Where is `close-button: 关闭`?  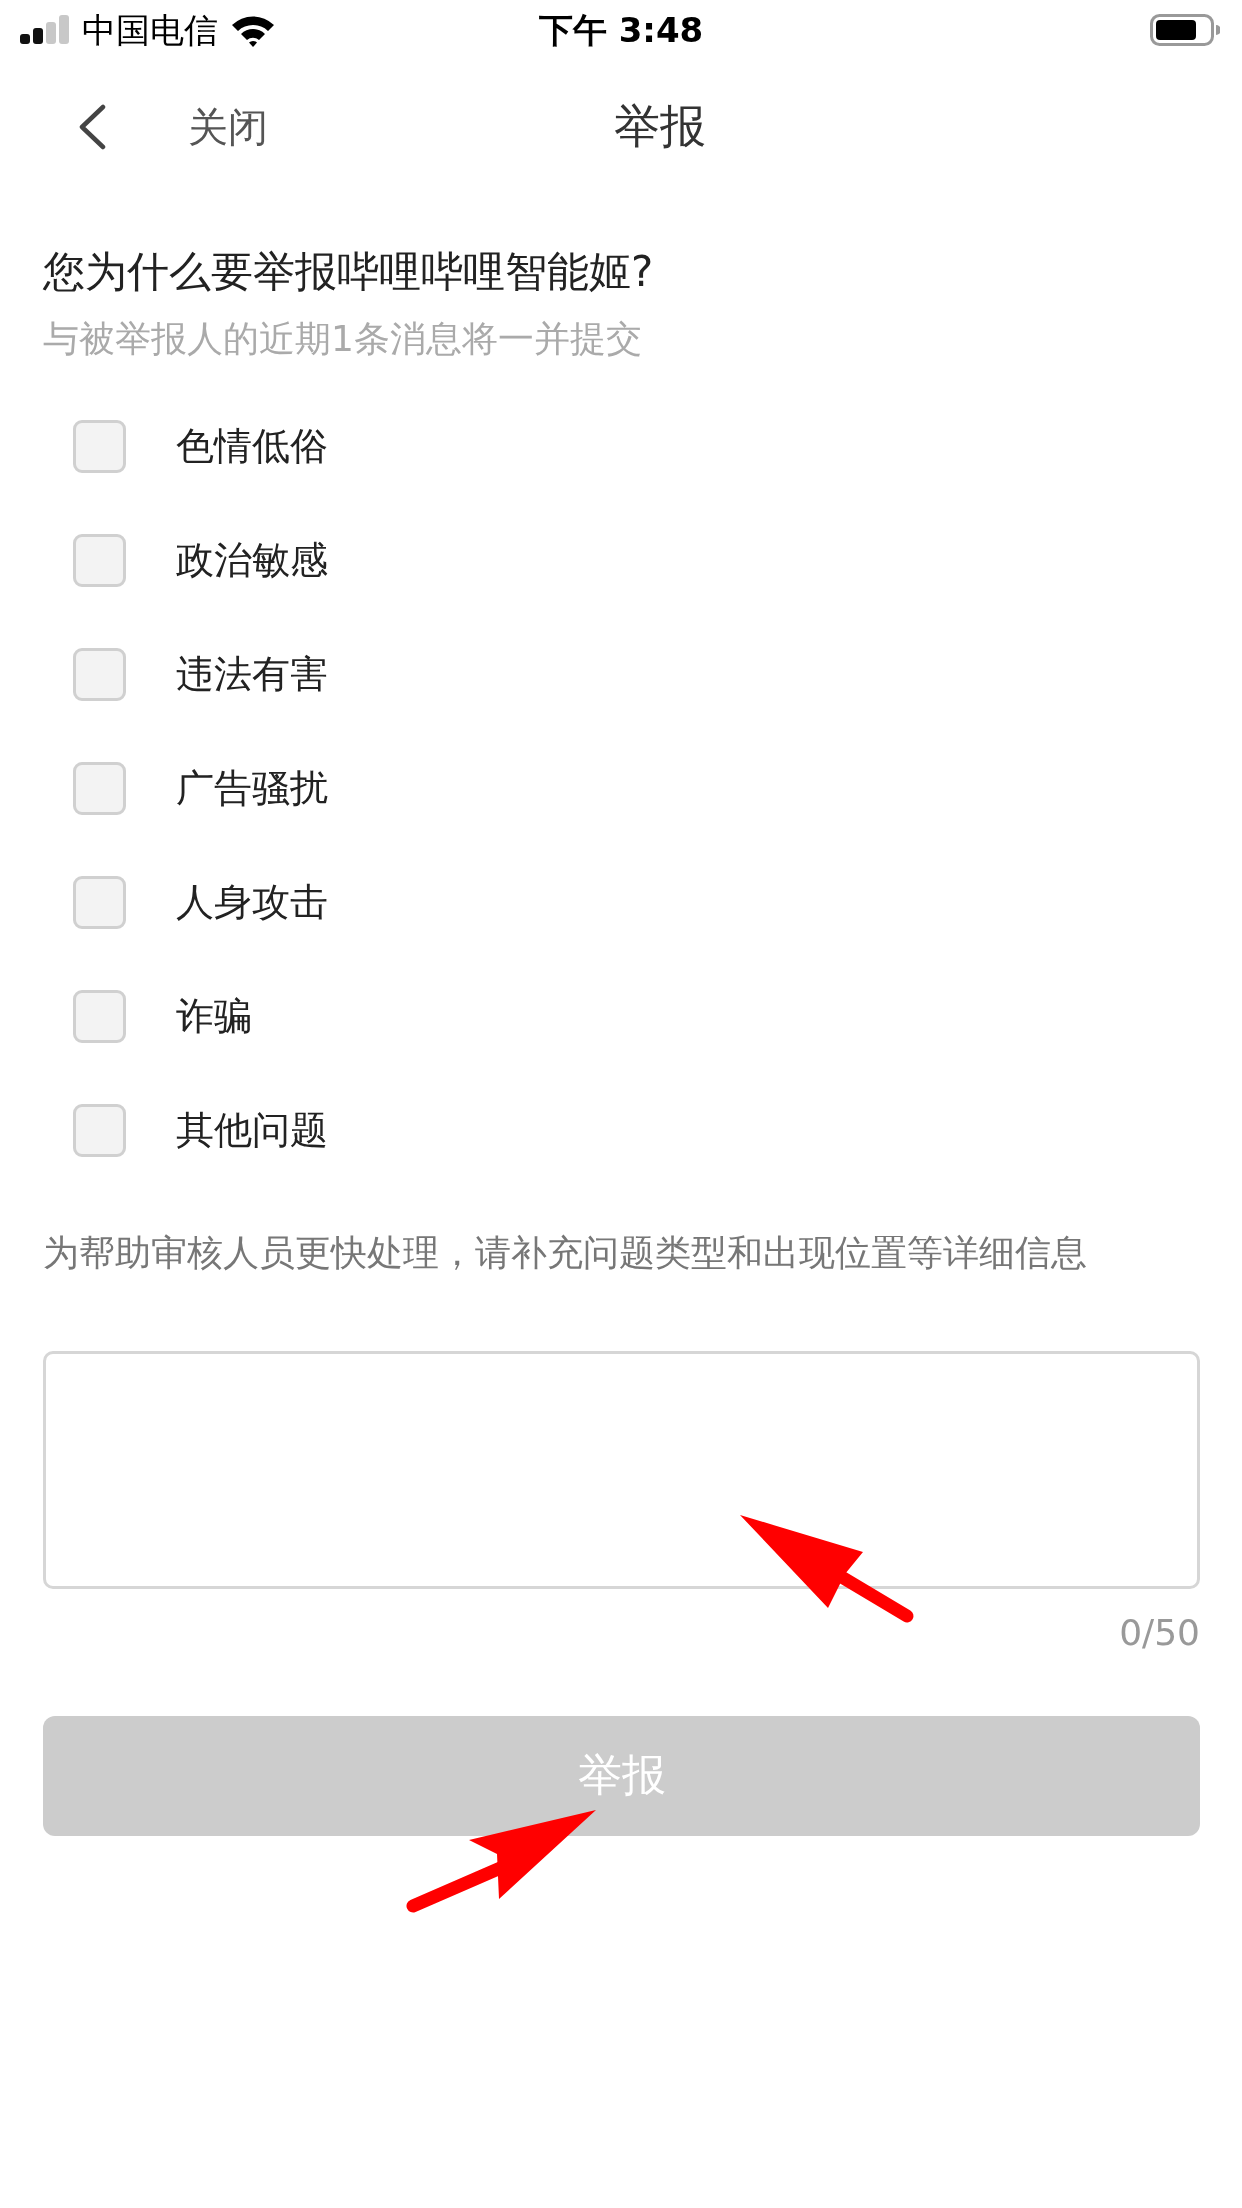 close-button: 关闭 is located at coordinates (228, 127).